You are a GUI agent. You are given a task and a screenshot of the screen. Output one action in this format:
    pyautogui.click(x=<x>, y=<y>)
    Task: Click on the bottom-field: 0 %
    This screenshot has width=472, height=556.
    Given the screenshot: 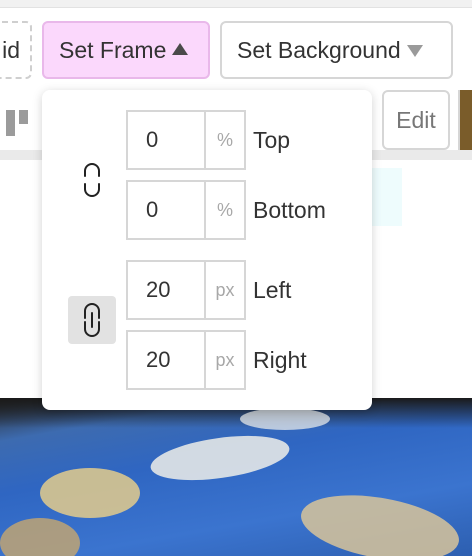 What is the action you would take?
    pyautogui.click(x=186, y=210)
    